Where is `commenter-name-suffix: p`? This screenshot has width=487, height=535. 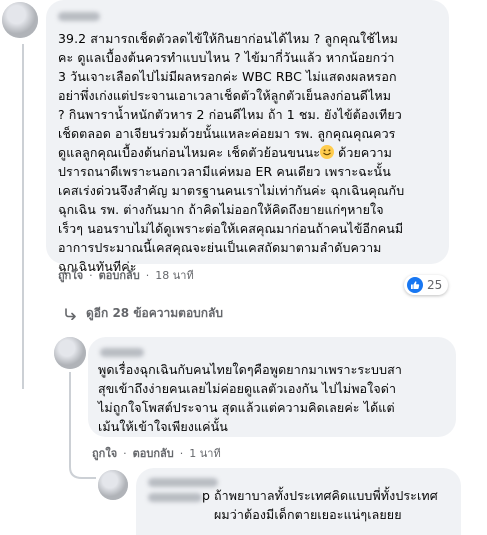
commenter-name-suffix: p is located at coordinates (206, 495).